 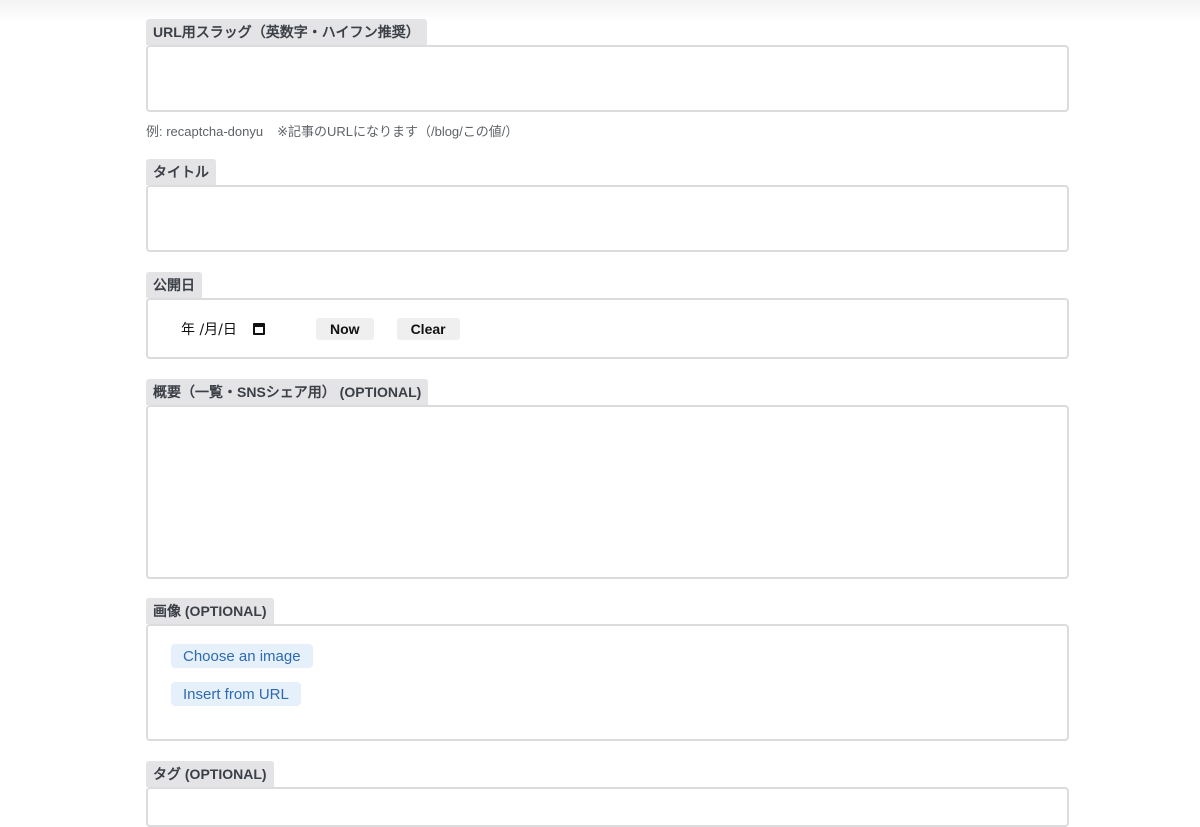 I want to click on publish-date-label: 公開日, so click(x=174, y=285).